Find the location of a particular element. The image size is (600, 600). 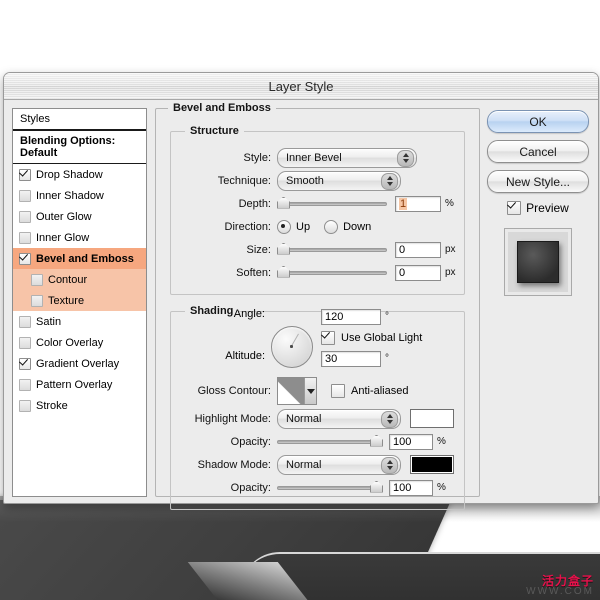

soften-unit: px is located at coordinates (450, 272).